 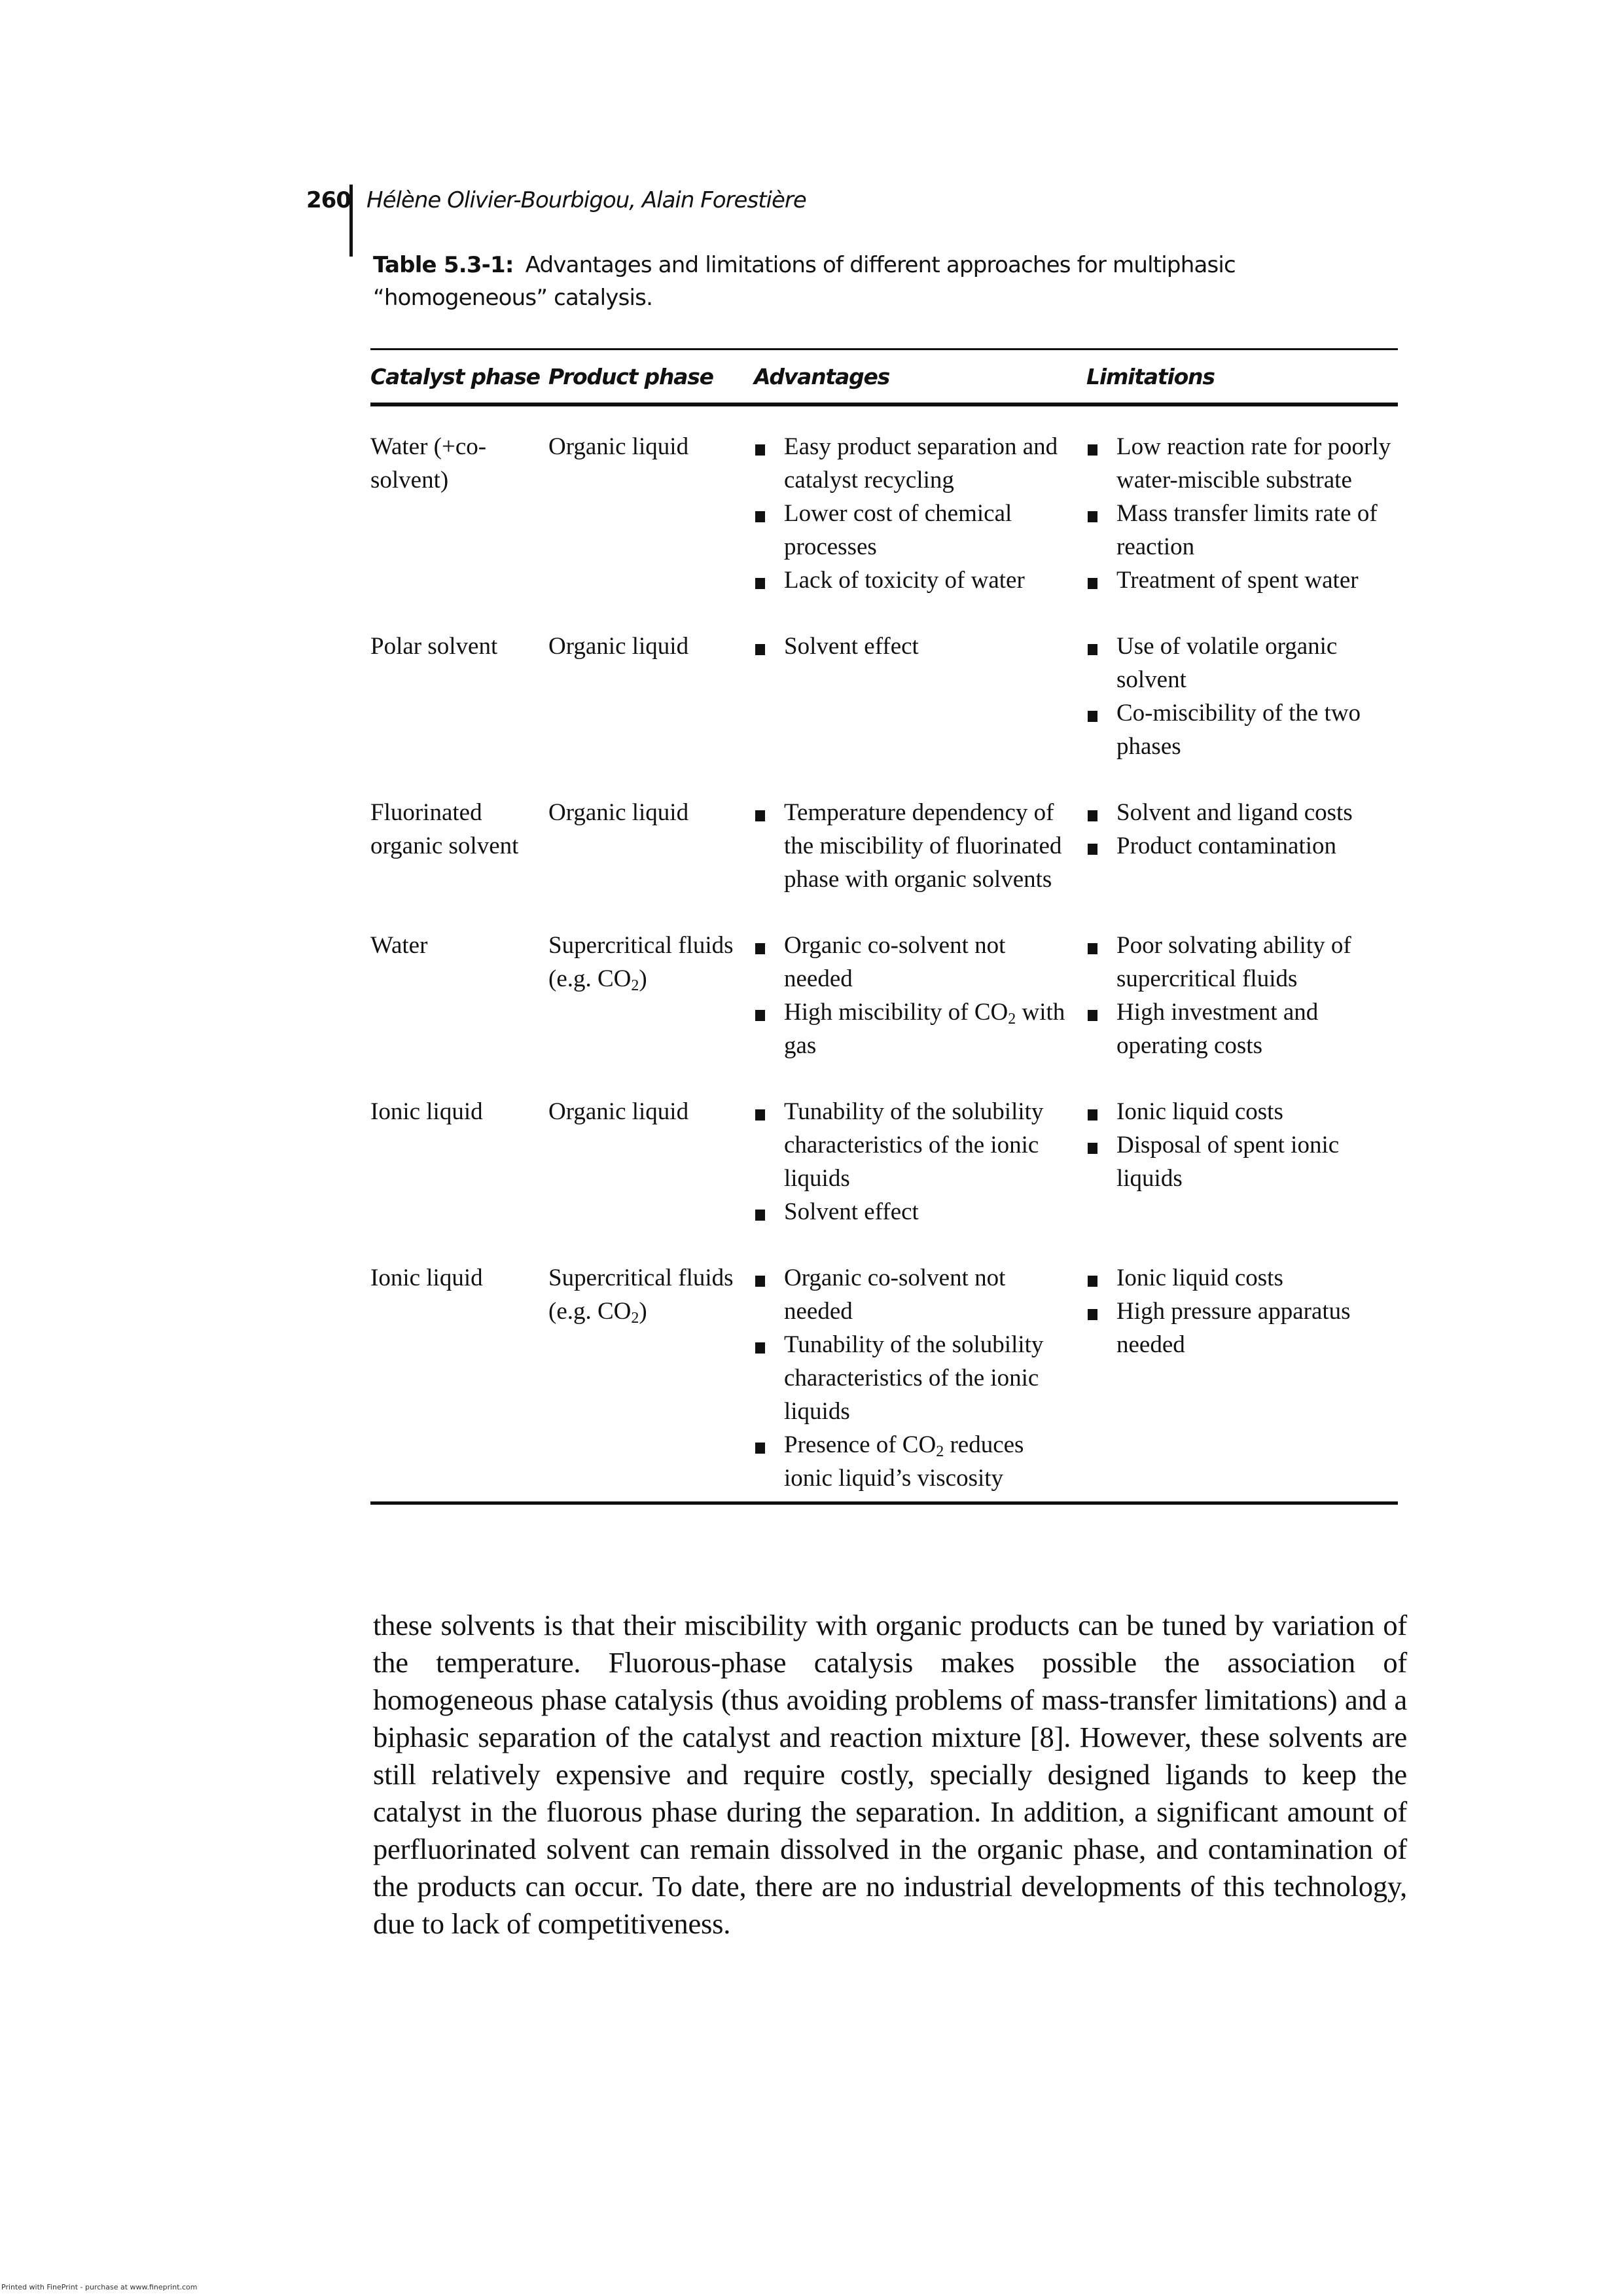 I want to click on limitation-item: Product contamination, so click(x=1242, y=846).